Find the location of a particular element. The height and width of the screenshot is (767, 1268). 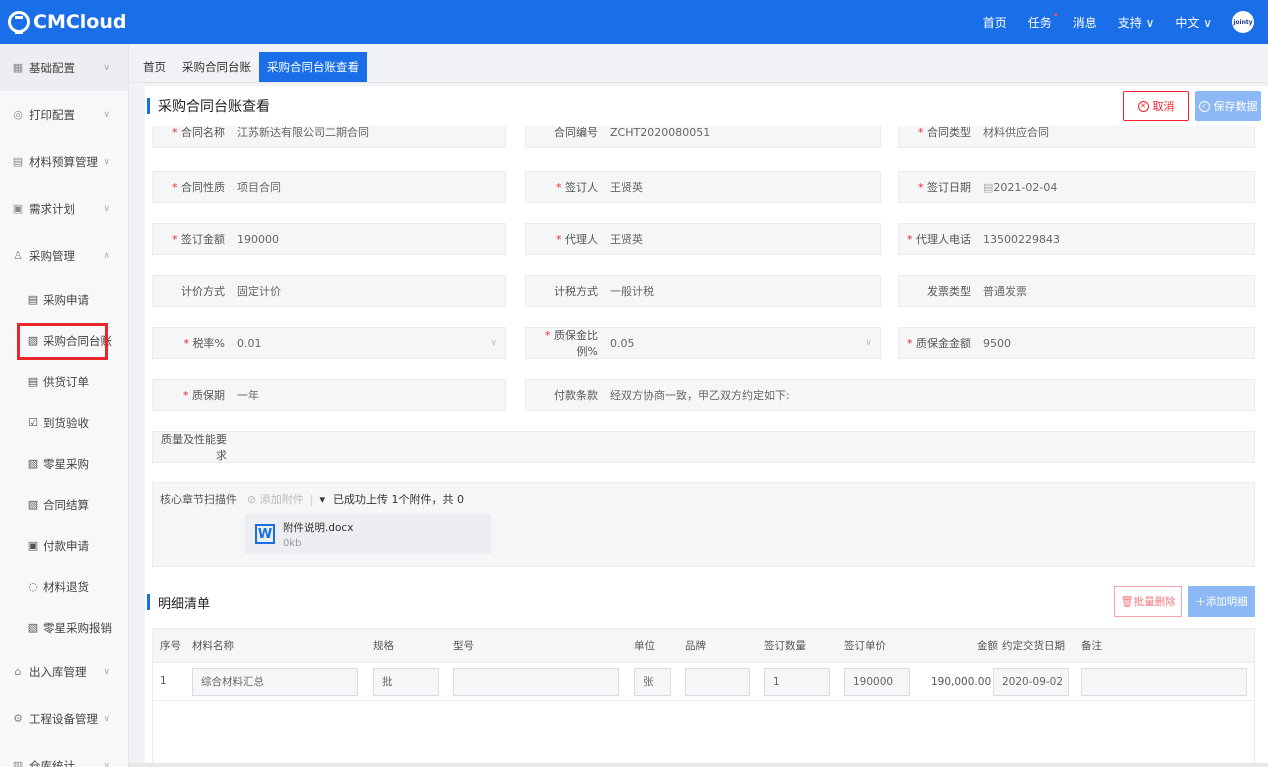

field-label: 合同编号 is located at coordinates (576, 132).